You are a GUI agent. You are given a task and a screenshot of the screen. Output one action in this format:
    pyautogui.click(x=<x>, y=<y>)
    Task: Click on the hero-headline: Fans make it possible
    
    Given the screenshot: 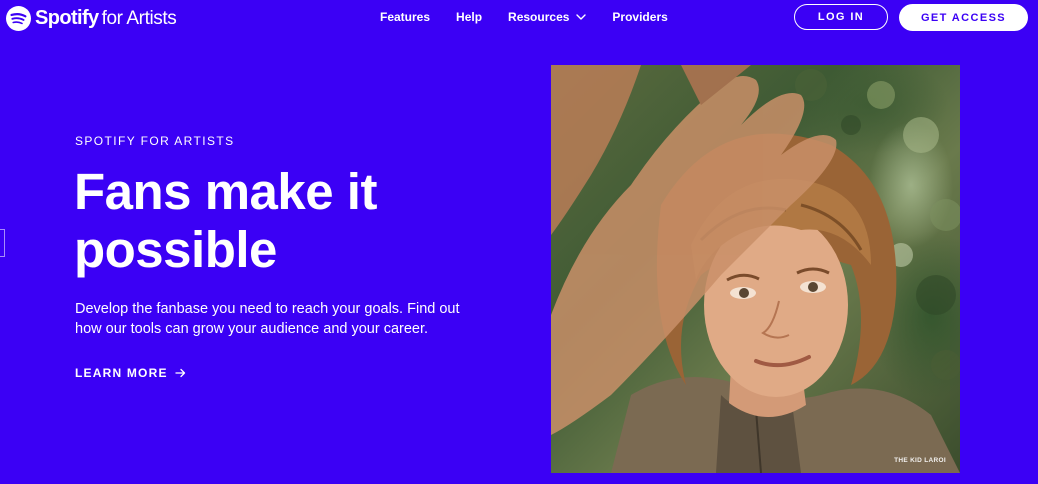 What is the action you would take?
    pyautogui.click(x=254, y=221)
    